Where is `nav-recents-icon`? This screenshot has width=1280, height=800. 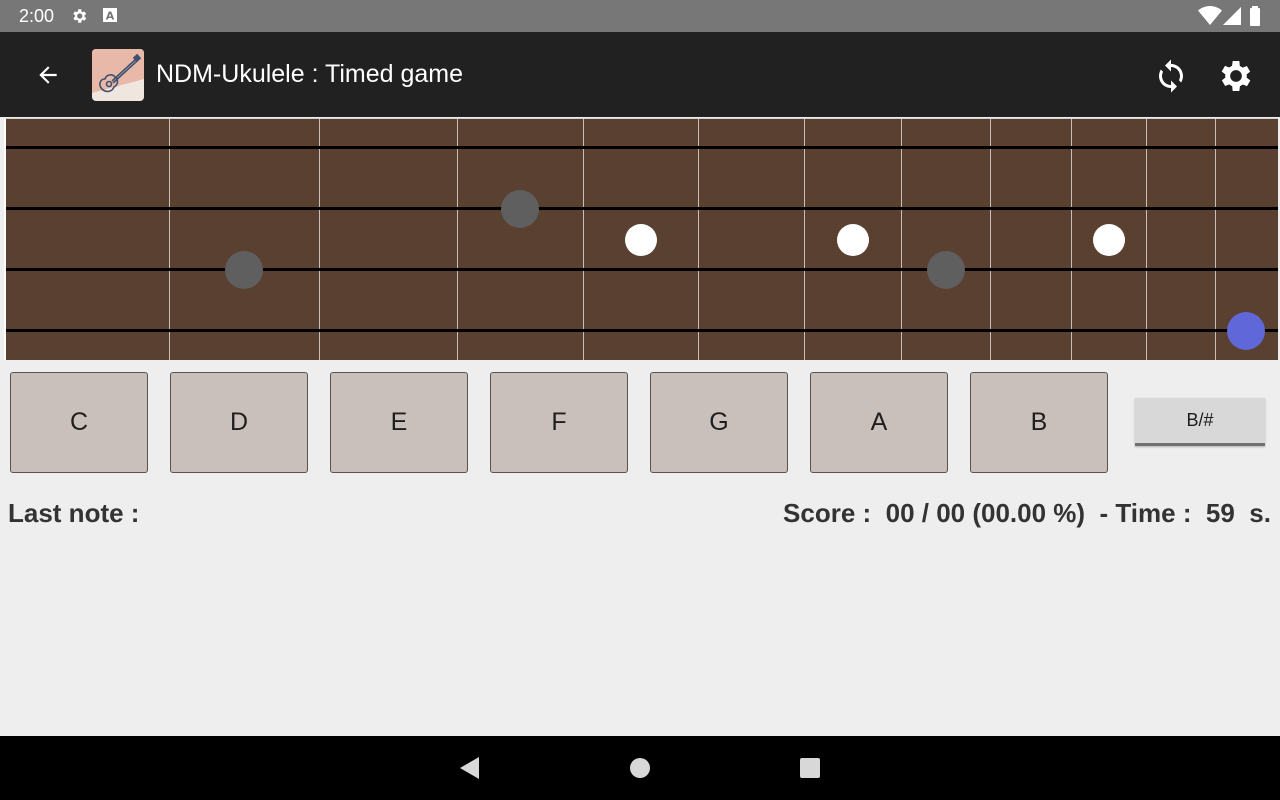 nav-recents-icon is located at coordinates (810, 768).